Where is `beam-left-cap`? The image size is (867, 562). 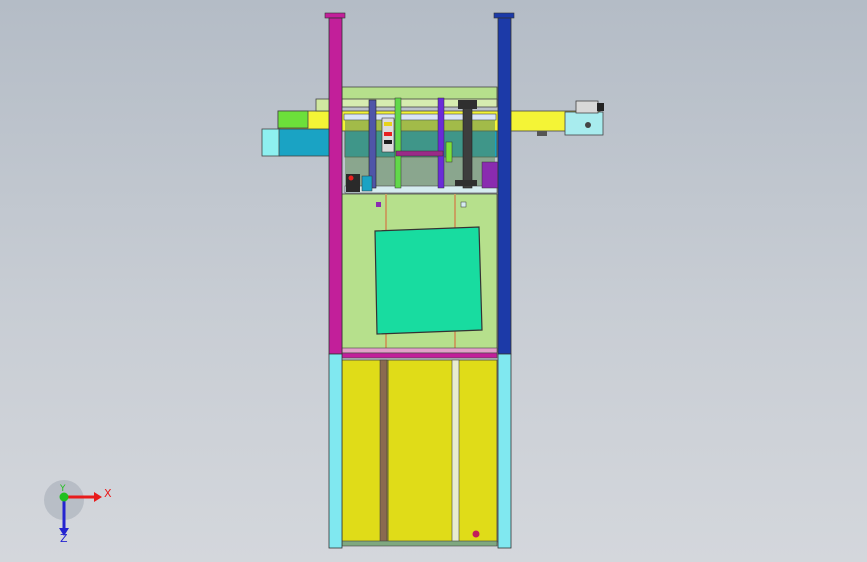
beam-left-cap is located at coordinates (271, 142).